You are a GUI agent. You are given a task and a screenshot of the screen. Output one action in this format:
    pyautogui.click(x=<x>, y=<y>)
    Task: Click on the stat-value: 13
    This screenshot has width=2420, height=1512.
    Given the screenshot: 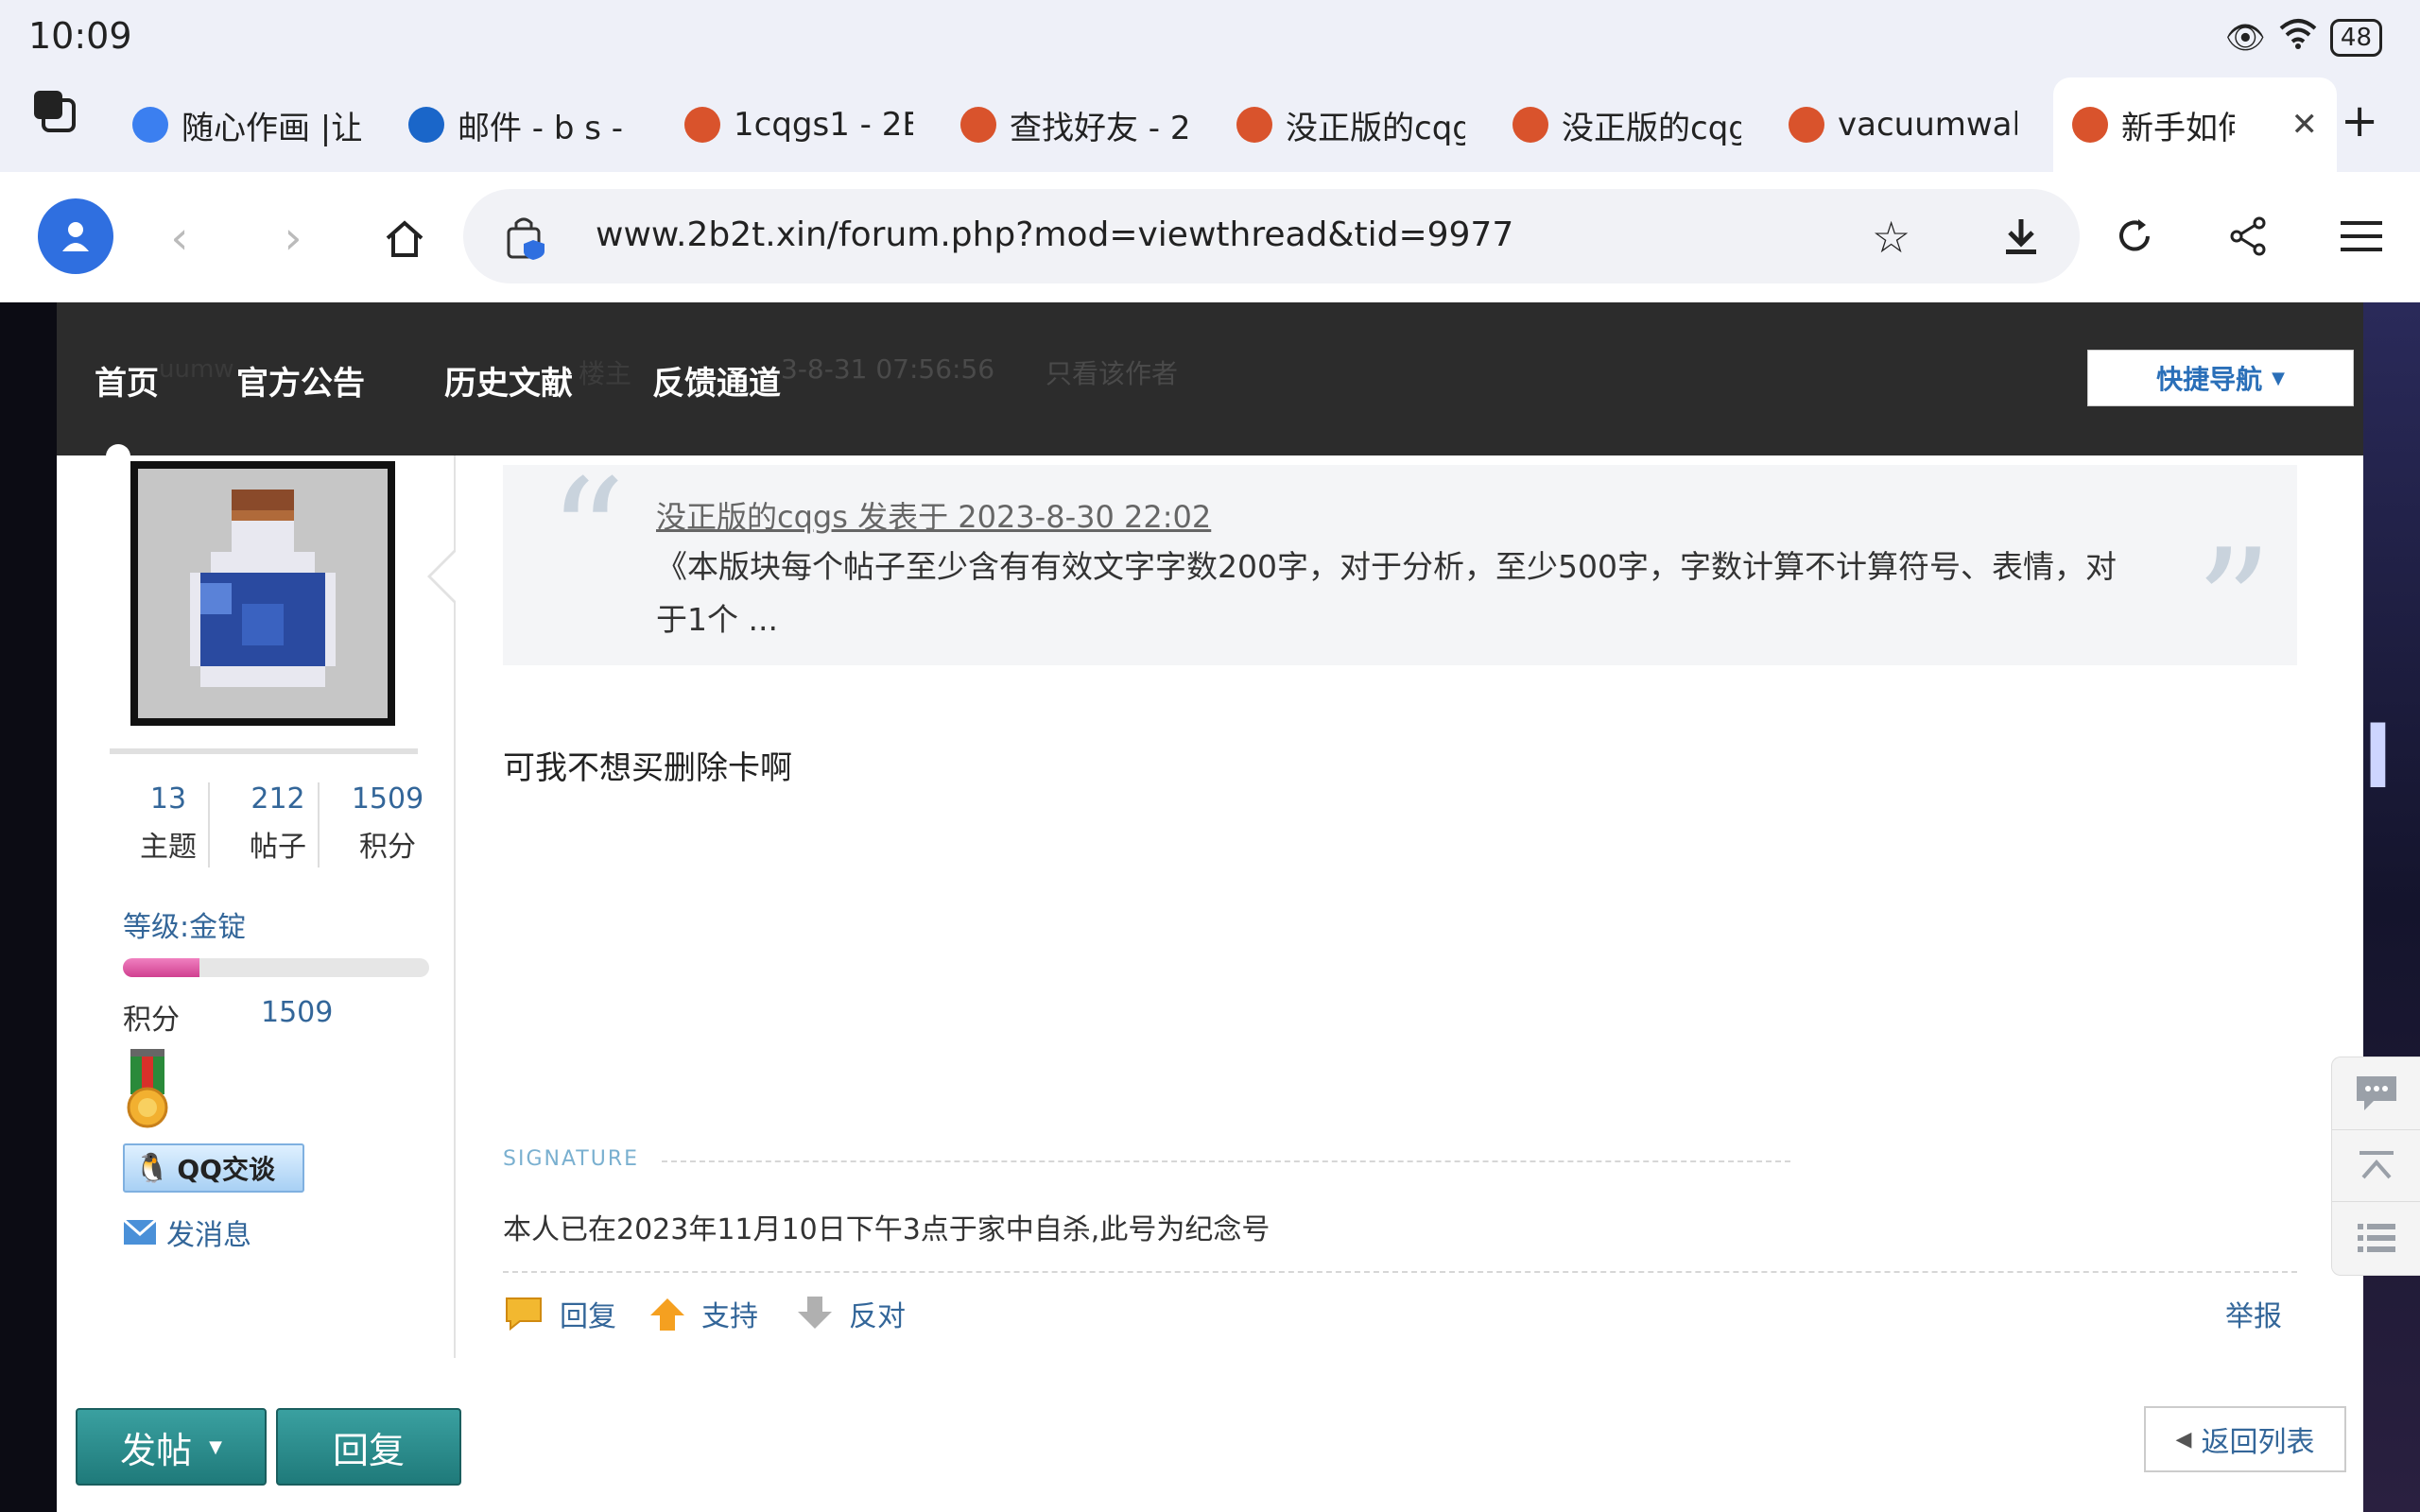 What is the action you would take?
    pyautogui.click(x=168, y=799)
    